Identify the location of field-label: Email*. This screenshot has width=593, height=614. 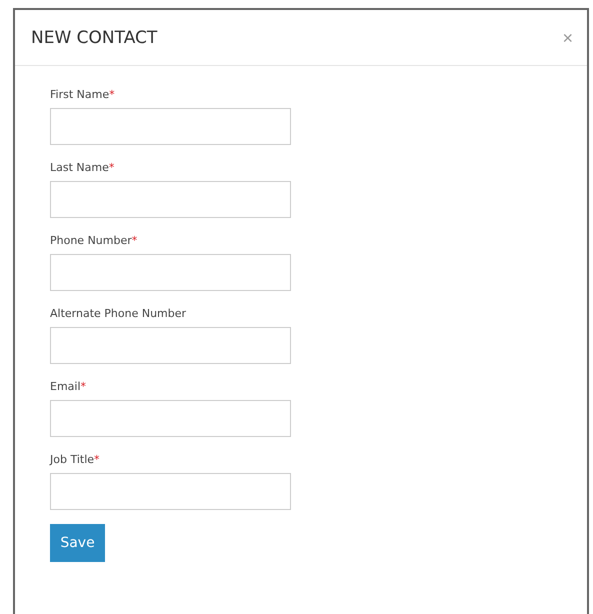
(68, 387).